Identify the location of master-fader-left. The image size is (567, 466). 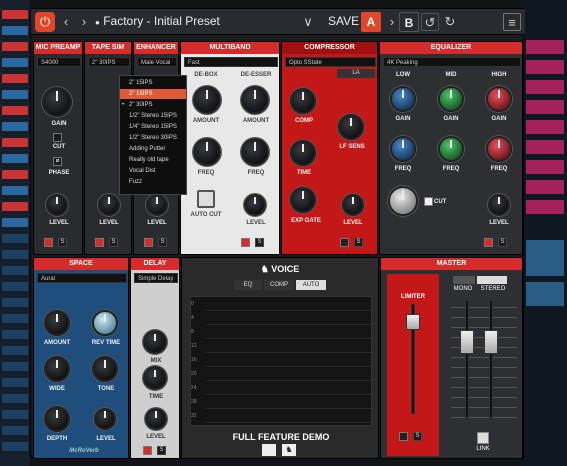
(467, 342).